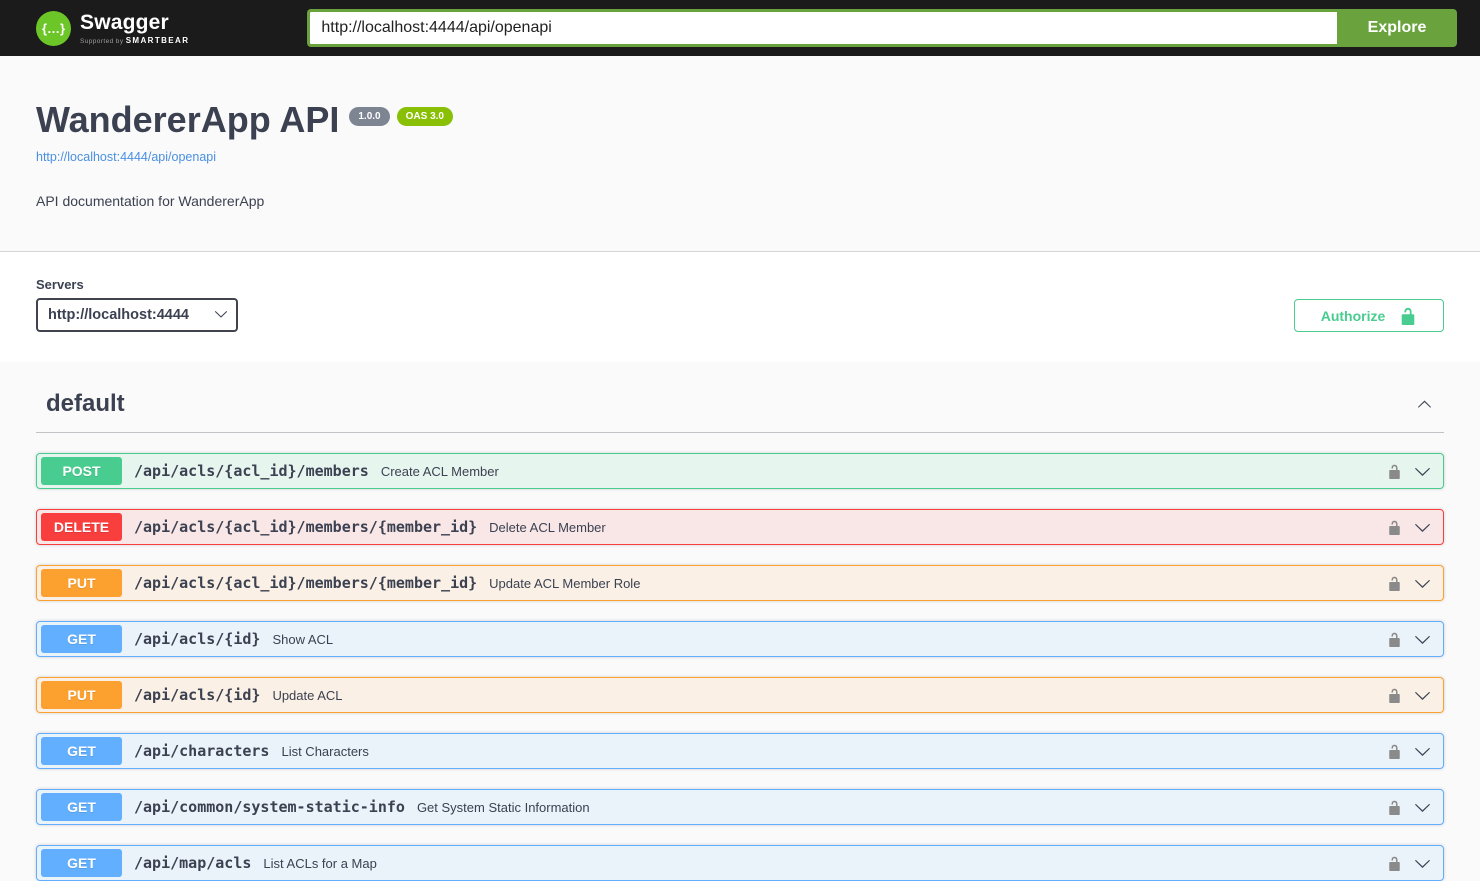 The height and width of the screenshot is (881, 1480). I want to click on explore-button: Explore, so click(1397, 28).